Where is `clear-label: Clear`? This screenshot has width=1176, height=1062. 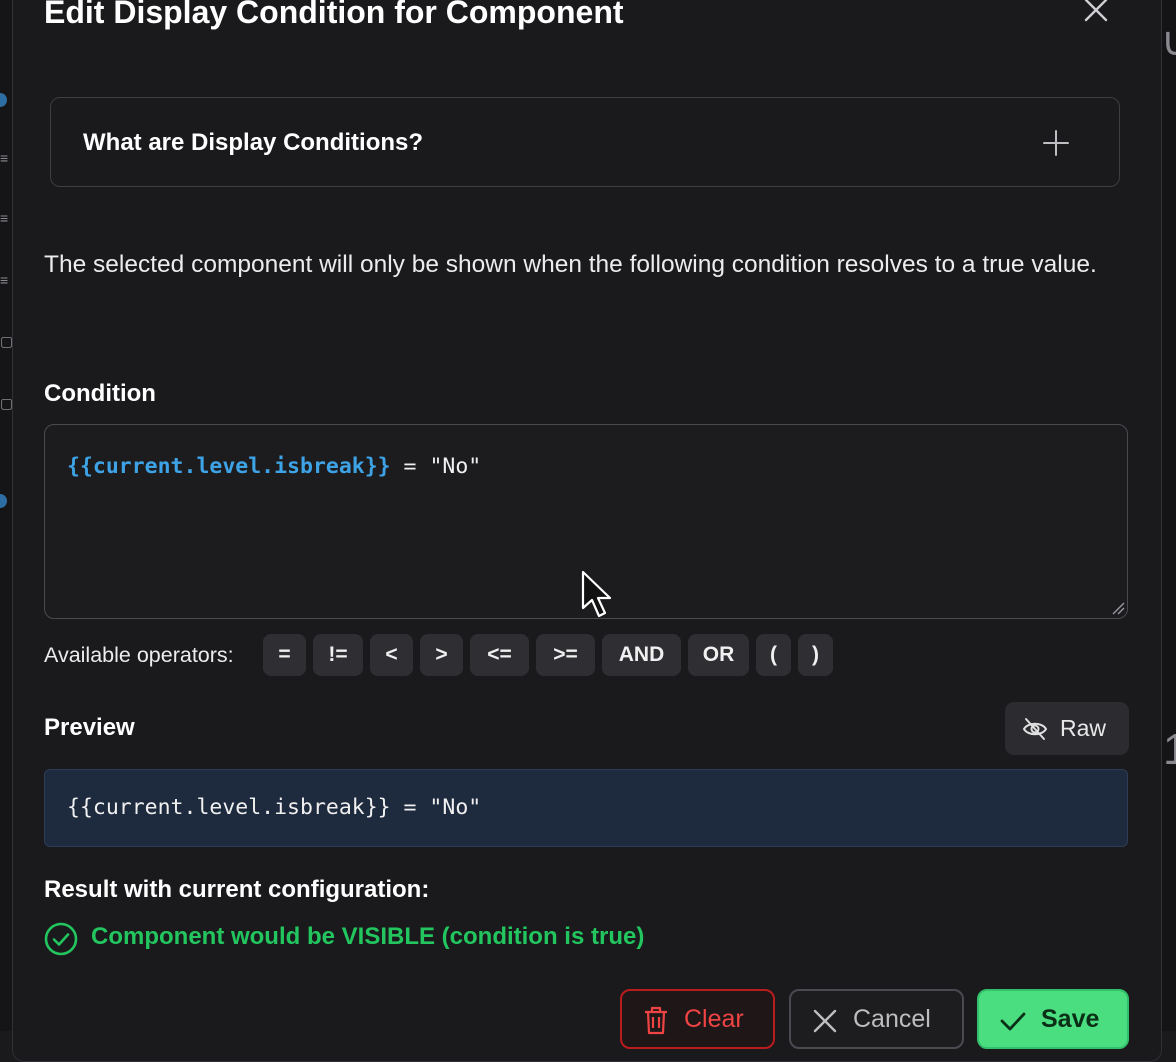 clear-label: Clear is located at coordinates (714, 1019).